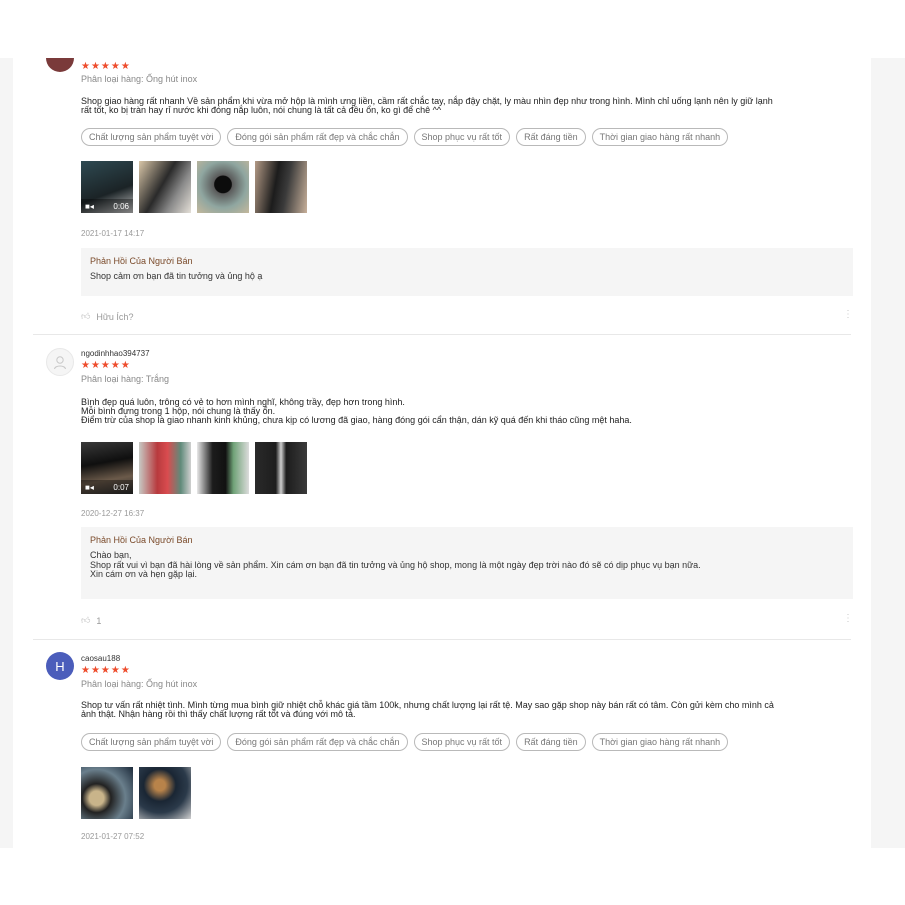  Describe the element at coordinates (121, 487) in the screenshot. I see `video-duration: 0:07` at that location.